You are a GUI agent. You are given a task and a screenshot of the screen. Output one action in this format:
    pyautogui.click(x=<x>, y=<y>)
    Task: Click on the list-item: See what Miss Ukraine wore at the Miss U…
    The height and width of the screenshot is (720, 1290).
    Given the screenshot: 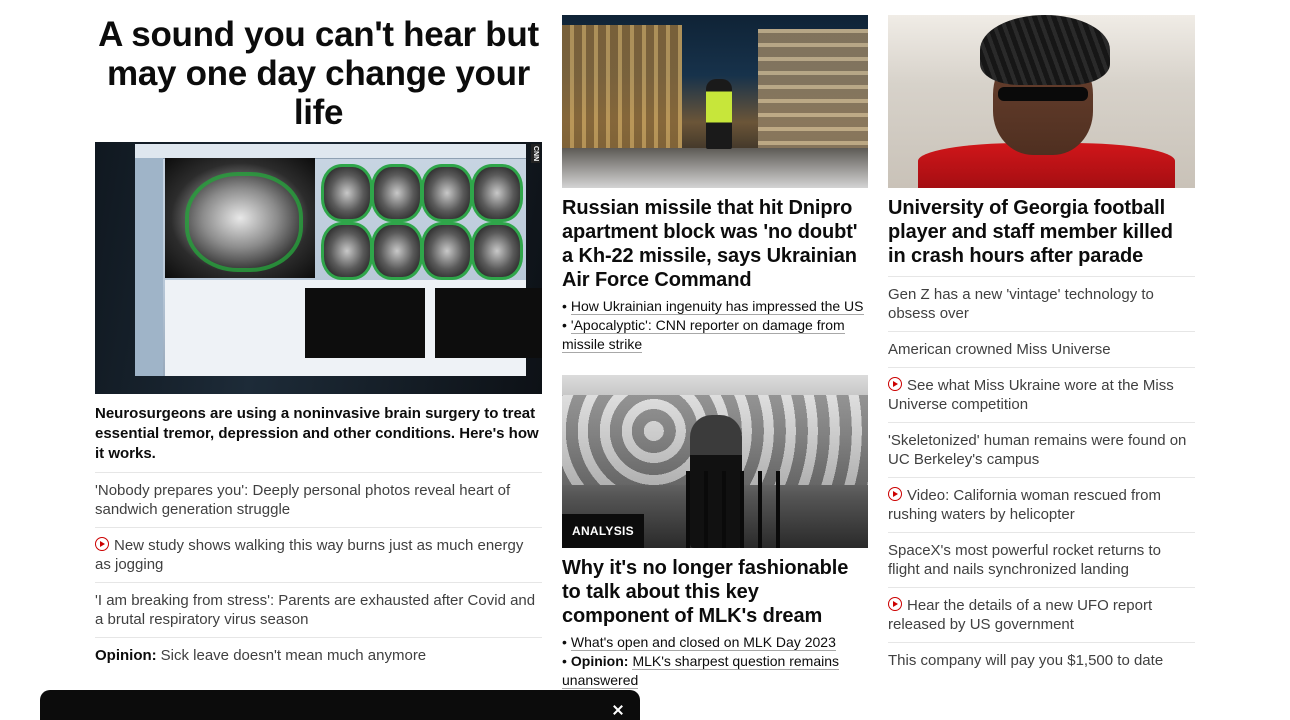 What is the action you would take?
    pyautogui.click(x=1041, y=394)
    